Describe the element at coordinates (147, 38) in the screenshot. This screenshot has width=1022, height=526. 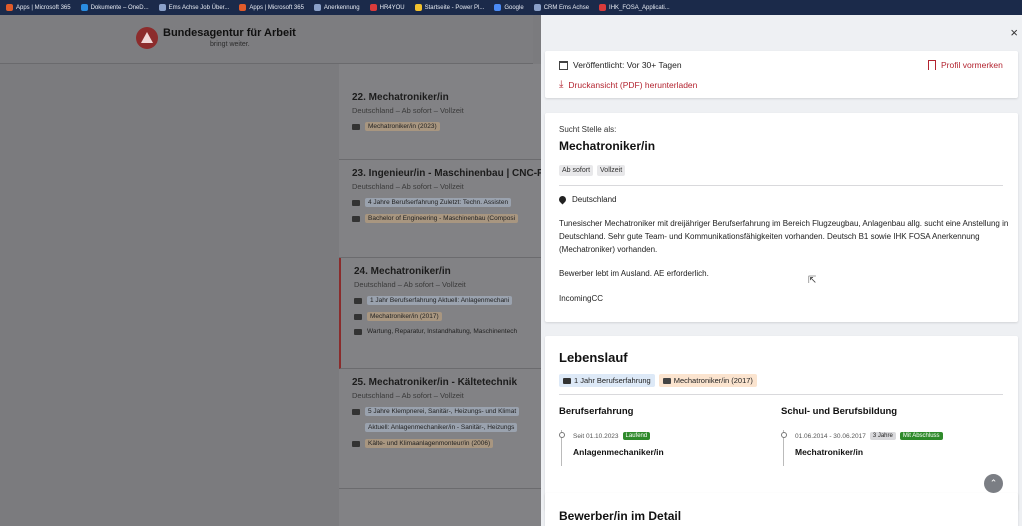
I see `ba-logo-icon` at that location.